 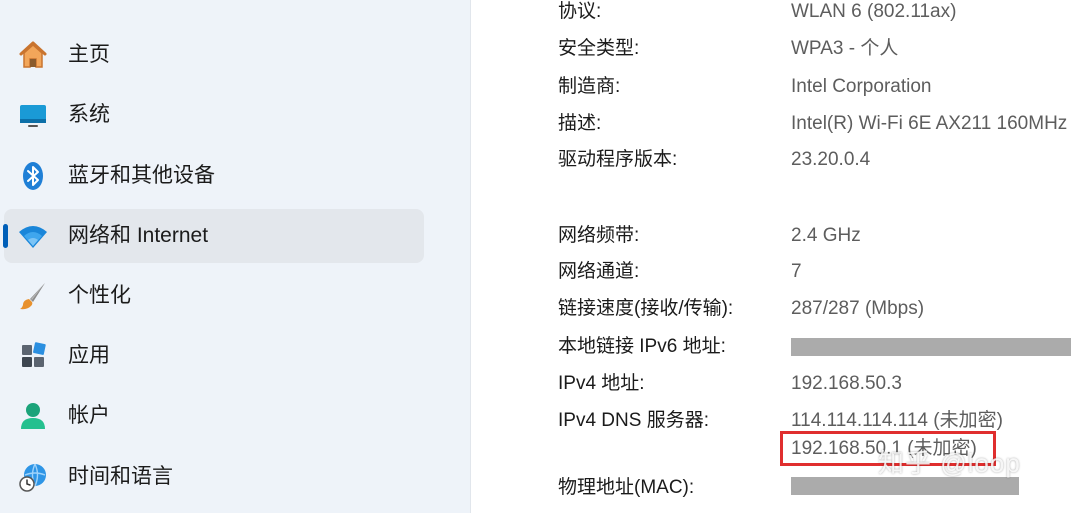 I want to click on manufacturer-value: Intel Corporation, so click(x=861, y=86).